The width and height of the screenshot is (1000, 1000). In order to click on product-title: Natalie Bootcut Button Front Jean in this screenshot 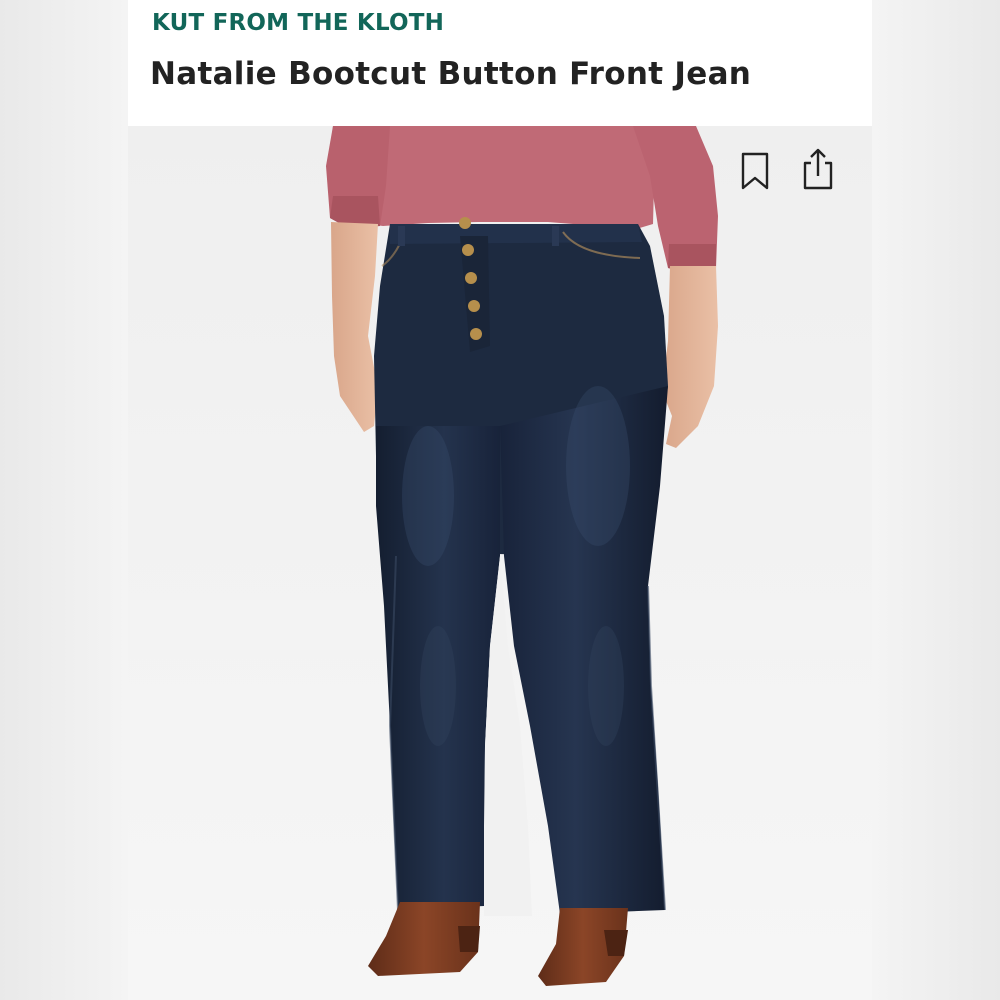, I will do `click(451, 74)`.